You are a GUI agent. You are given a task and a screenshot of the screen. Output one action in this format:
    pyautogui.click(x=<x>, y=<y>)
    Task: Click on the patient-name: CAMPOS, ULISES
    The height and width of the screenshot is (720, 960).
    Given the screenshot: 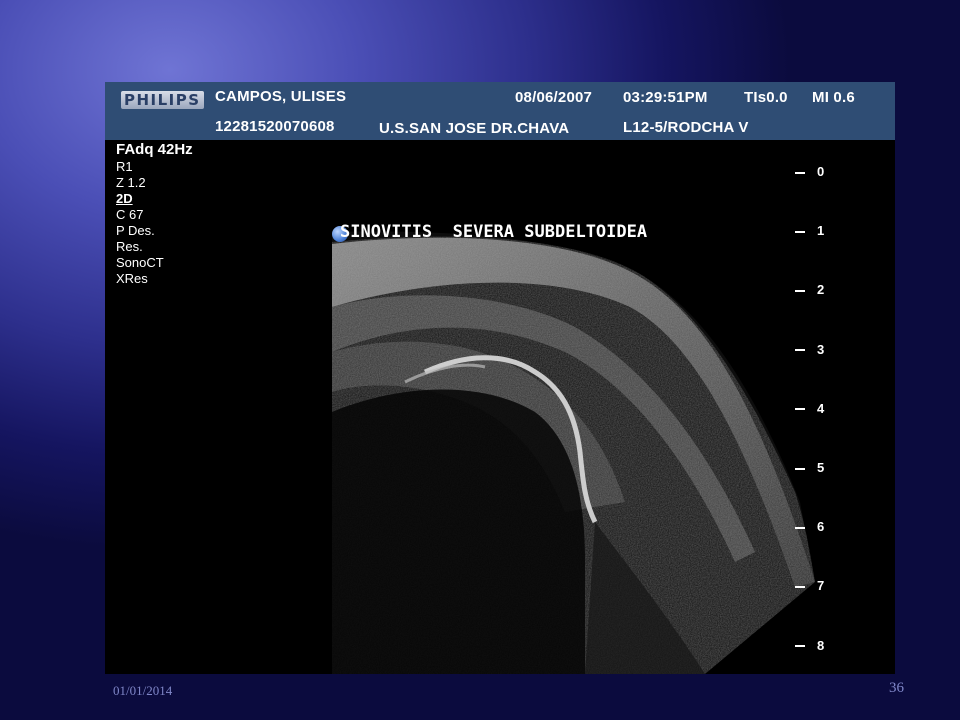 What is the action you would take?
    pyautogui.click(x=281, y=96)
    